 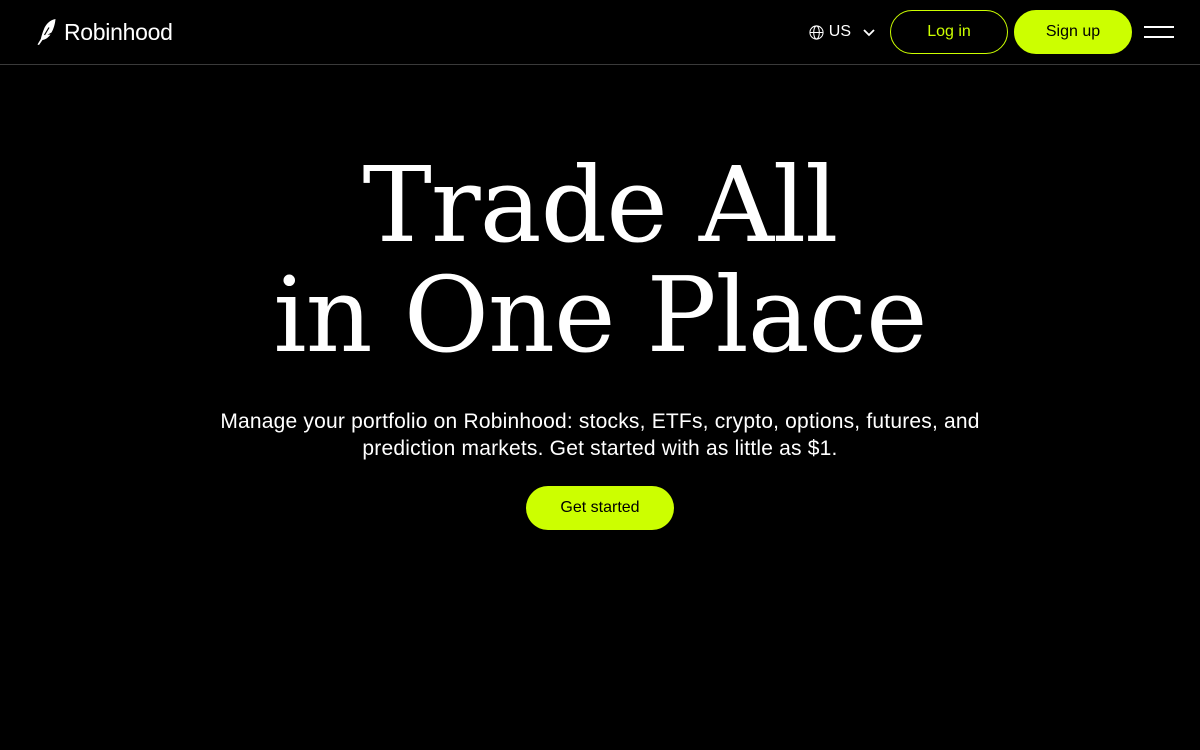 What do you see at coordinates (47, 32) in the screenshot?
I see `feather-icon` at bounding box center [47, 32].